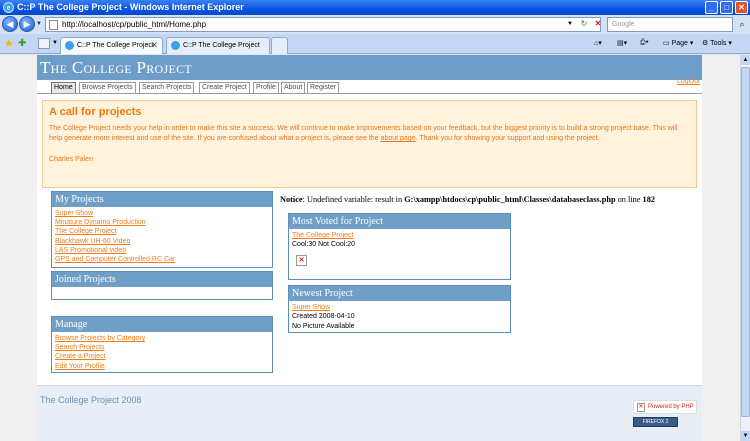  I want to click on address-text: http://localhost/cp/public_html/Home.php, so click(134, 24).